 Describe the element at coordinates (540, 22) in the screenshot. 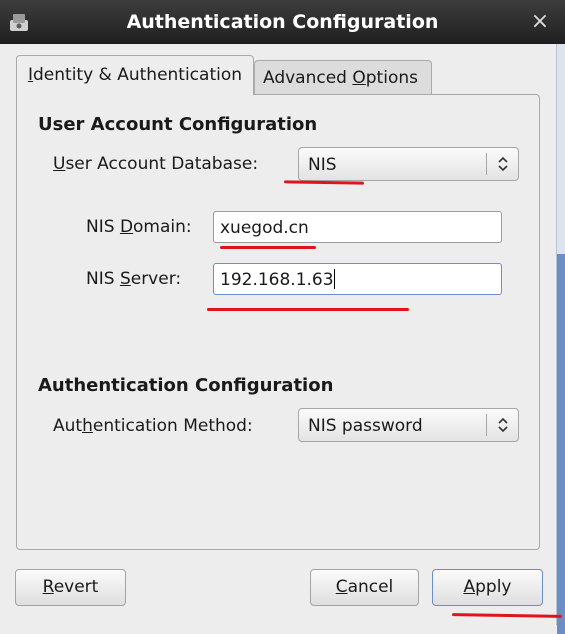

I see `close-icon: ×` at that location.